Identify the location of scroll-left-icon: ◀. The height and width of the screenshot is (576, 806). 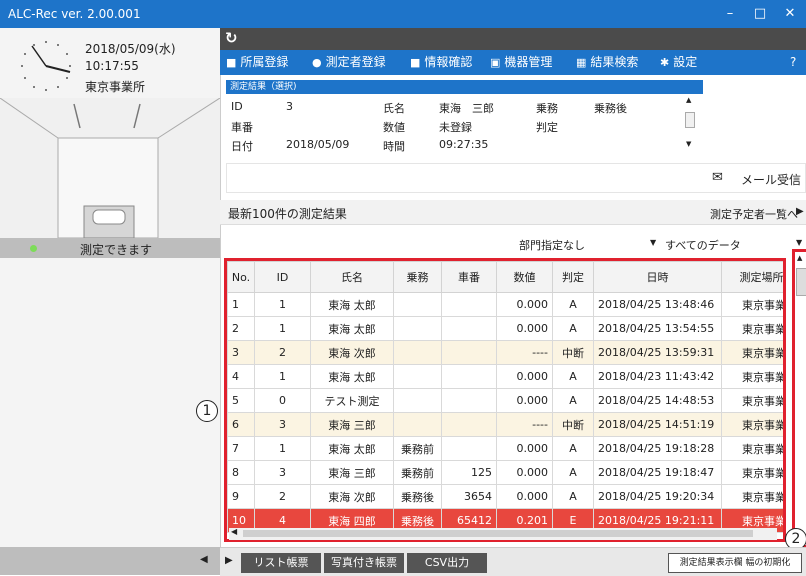
(234, 531).